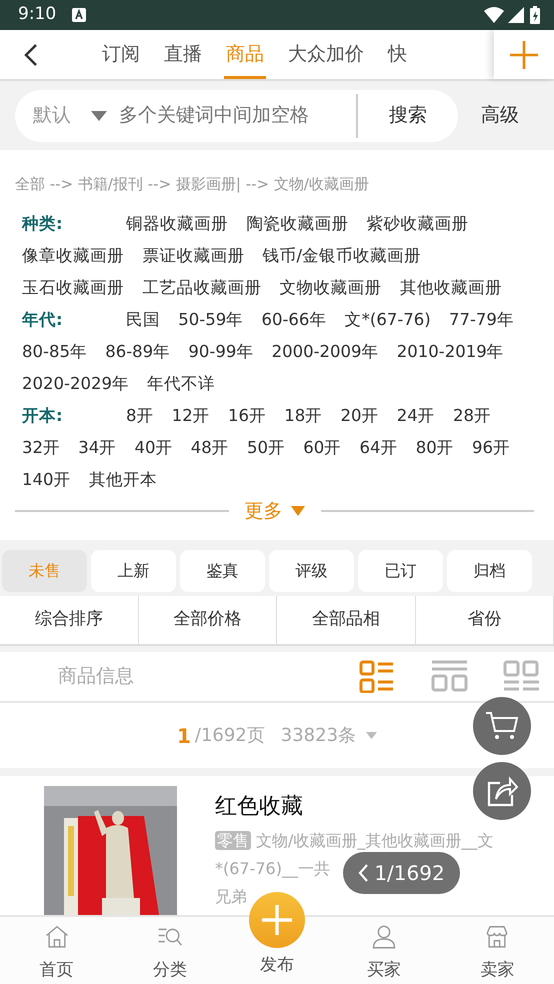 The width and height of the screenshot is (554, 984). What do you see at coordinates (73, 287) in the screenshot?
I see `filter-option: 玉石收藏画册` at bounding box center [73, 287].